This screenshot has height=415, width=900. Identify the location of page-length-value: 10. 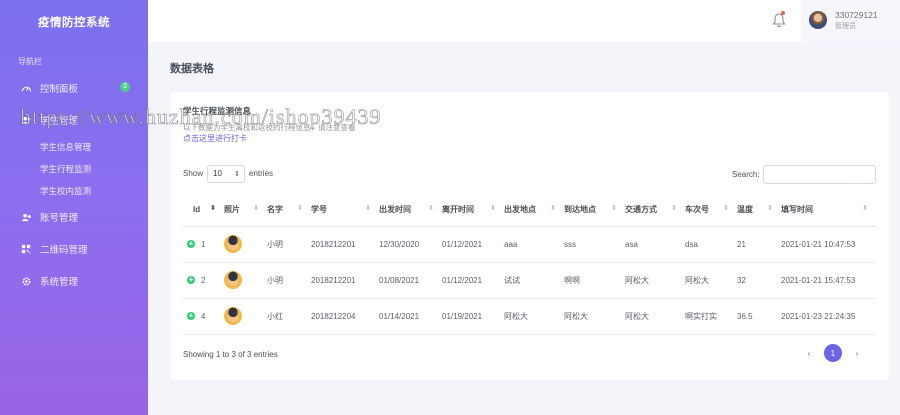
(217, 173).